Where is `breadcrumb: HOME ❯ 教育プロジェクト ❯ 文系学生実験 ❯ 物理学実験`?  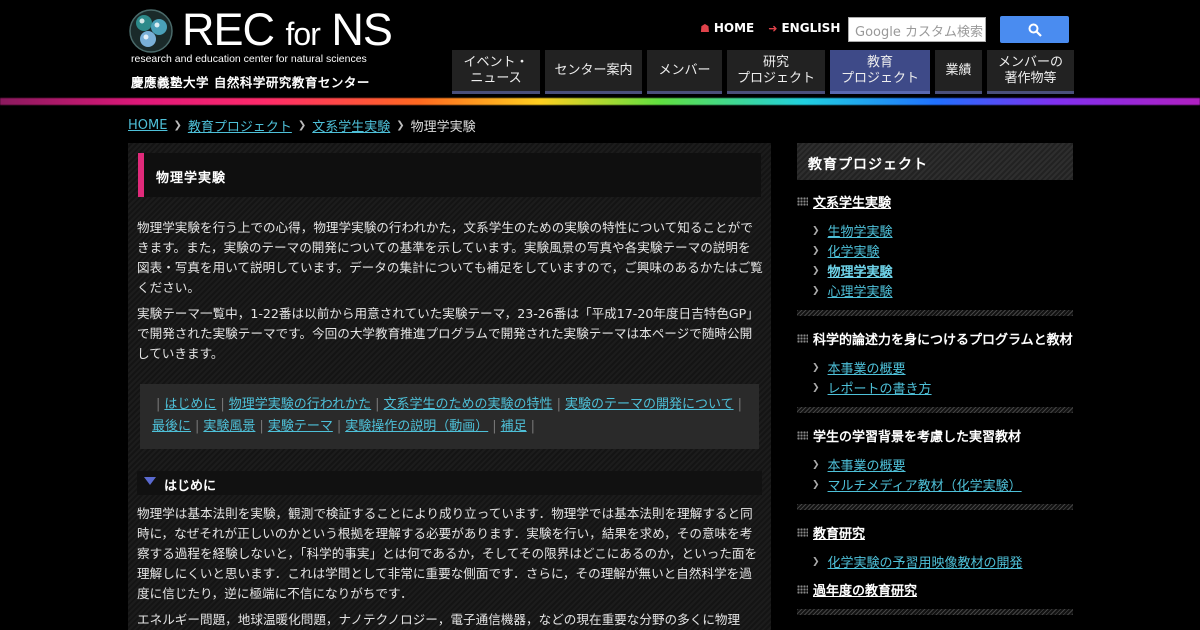
breadcrumb: HOME ❯ 教育プロジェクト ❯ 文系学生実験 ❯ 物理学実験 is located at coordinates (302, 125).